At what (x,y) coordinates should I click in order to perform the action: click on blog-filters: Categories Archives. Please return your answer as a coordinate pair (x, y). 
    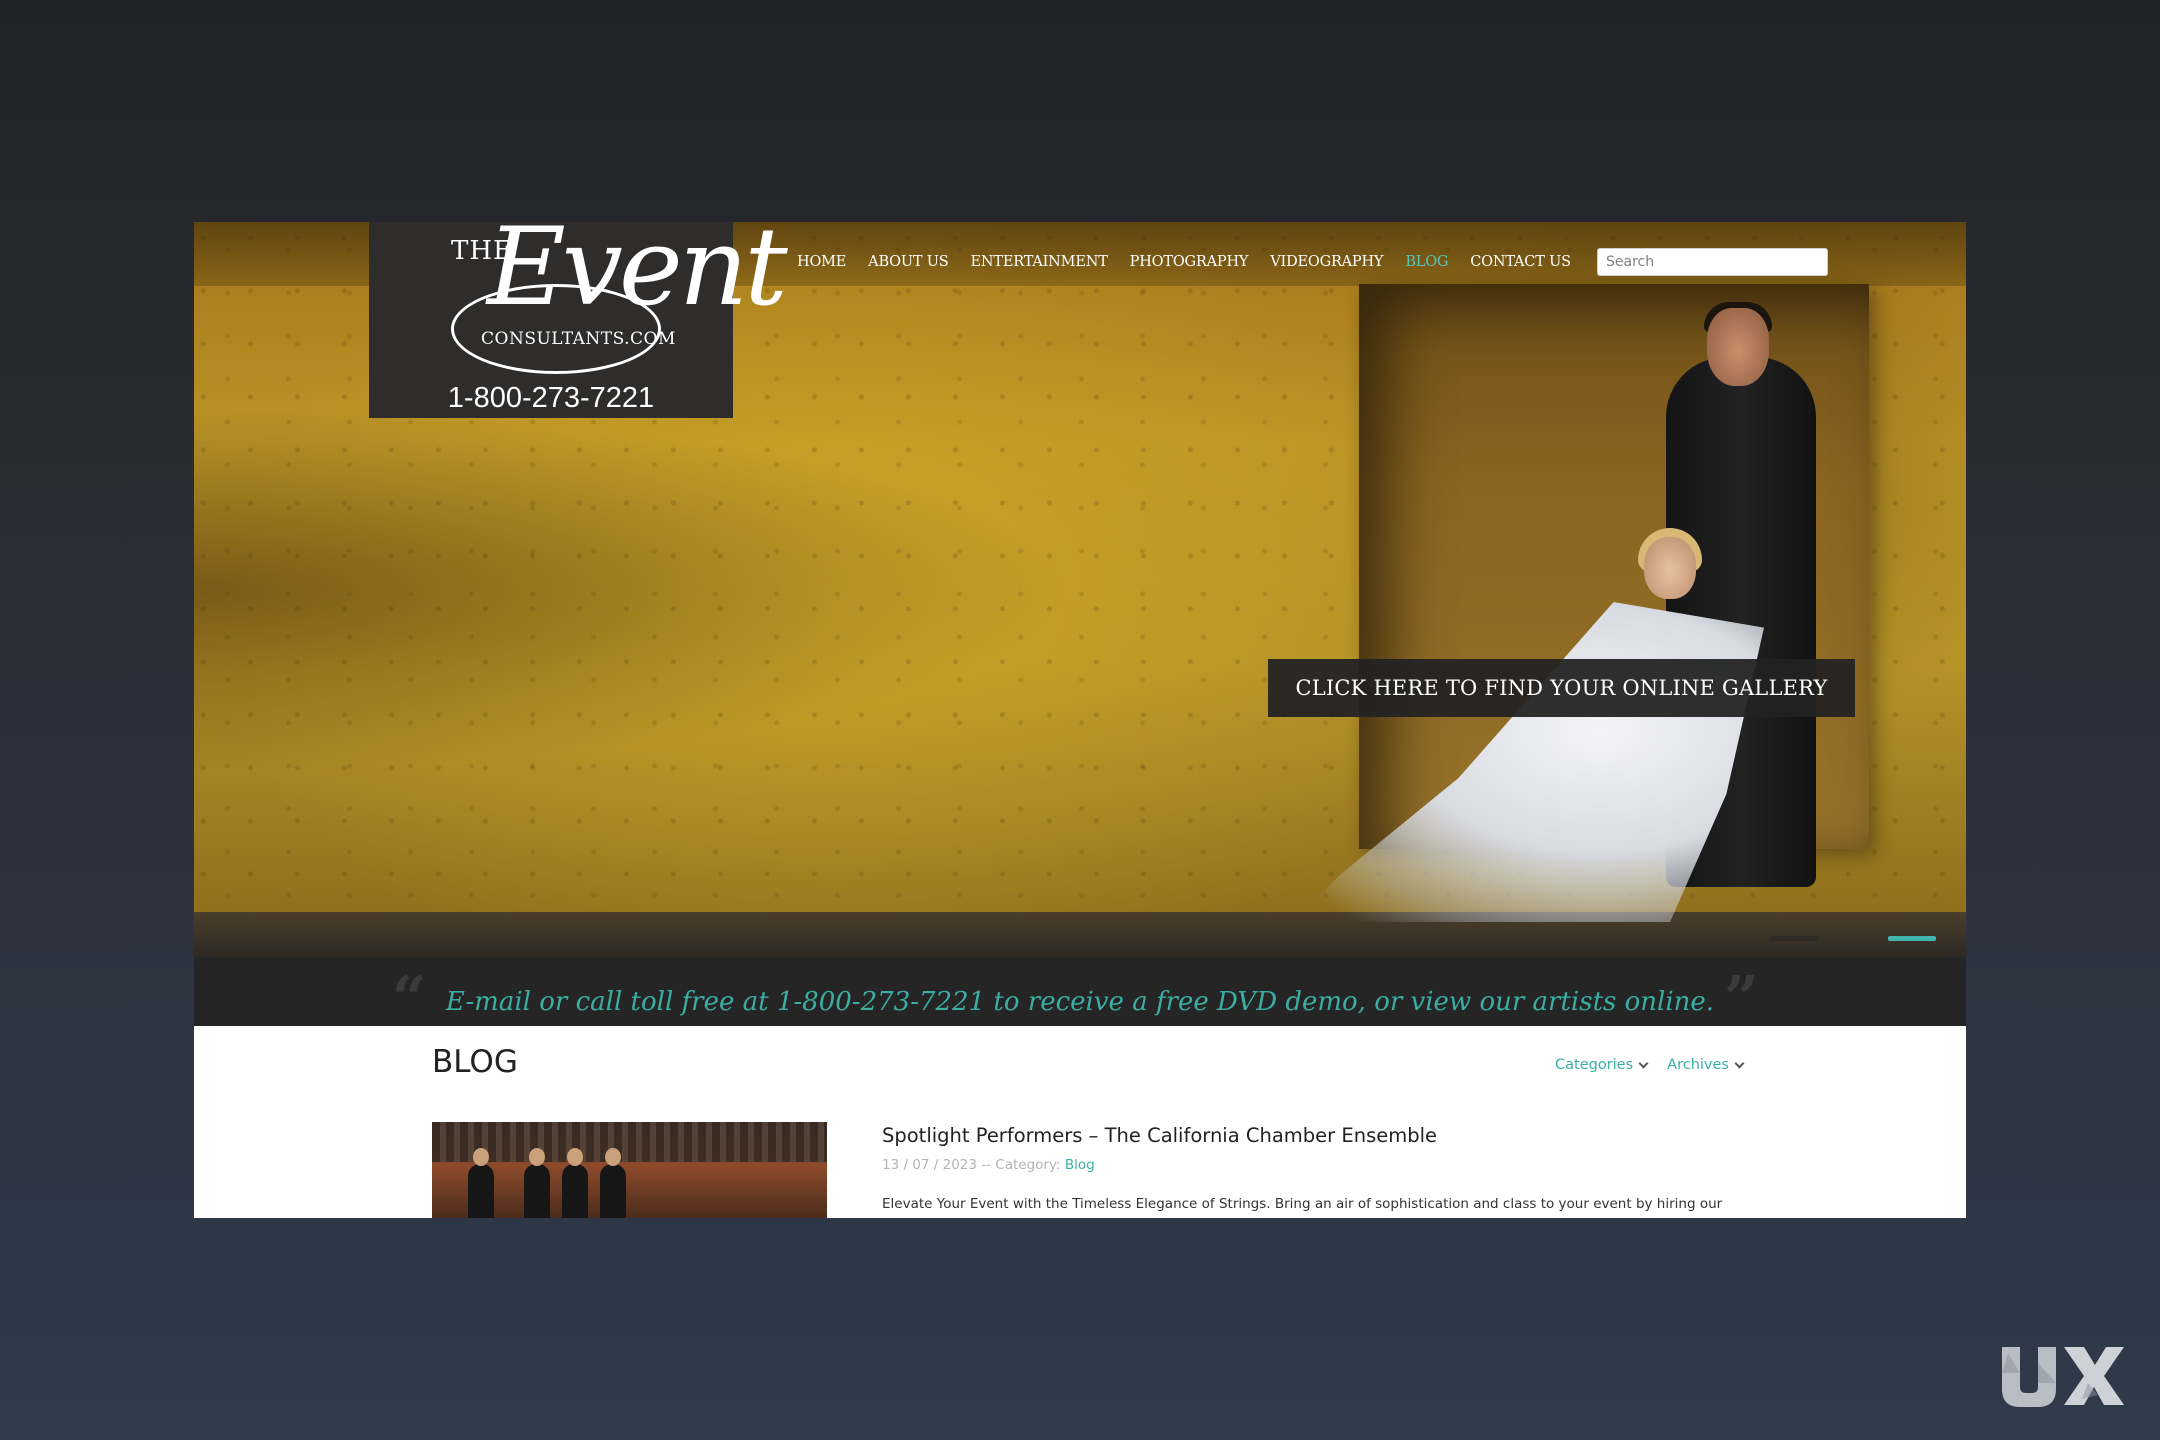
    Looking at the image, I should click on (1650, 1065).